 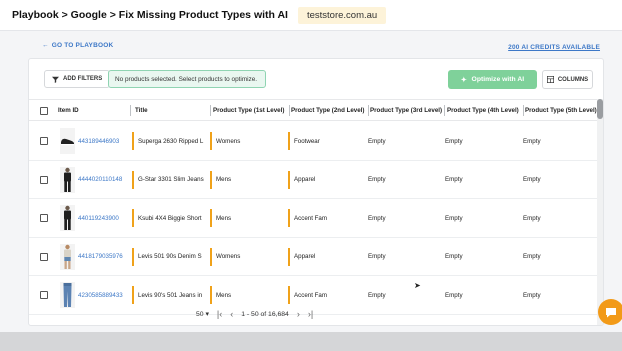 I want to click on ai-credits-link: 200 AI CREDITS AVAILABLE, so click(x=554, y=47).